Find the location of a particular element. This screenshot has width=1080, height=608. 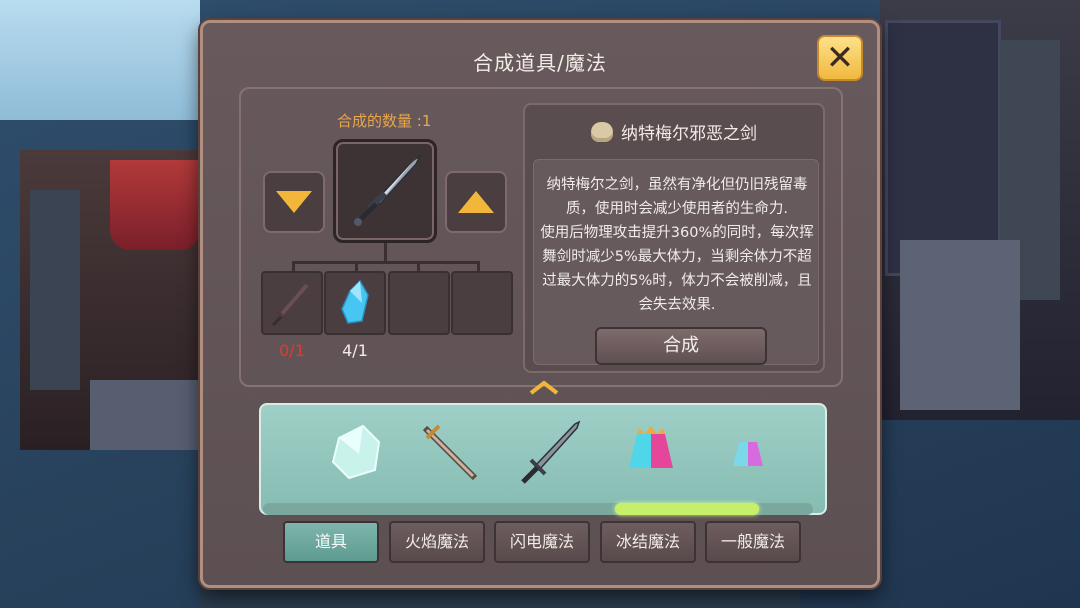

decrease-count-button is located at coordinates (294, 202).